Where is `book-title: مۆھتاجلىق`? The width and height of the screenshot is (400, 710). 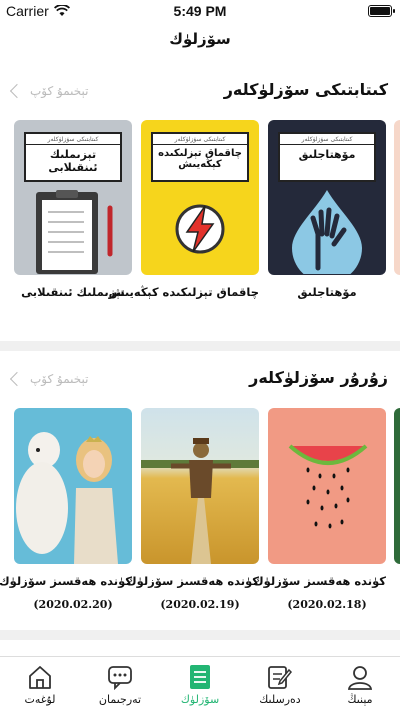 book-title: مۆھتاجلىق is located at coordinates (327, 292).